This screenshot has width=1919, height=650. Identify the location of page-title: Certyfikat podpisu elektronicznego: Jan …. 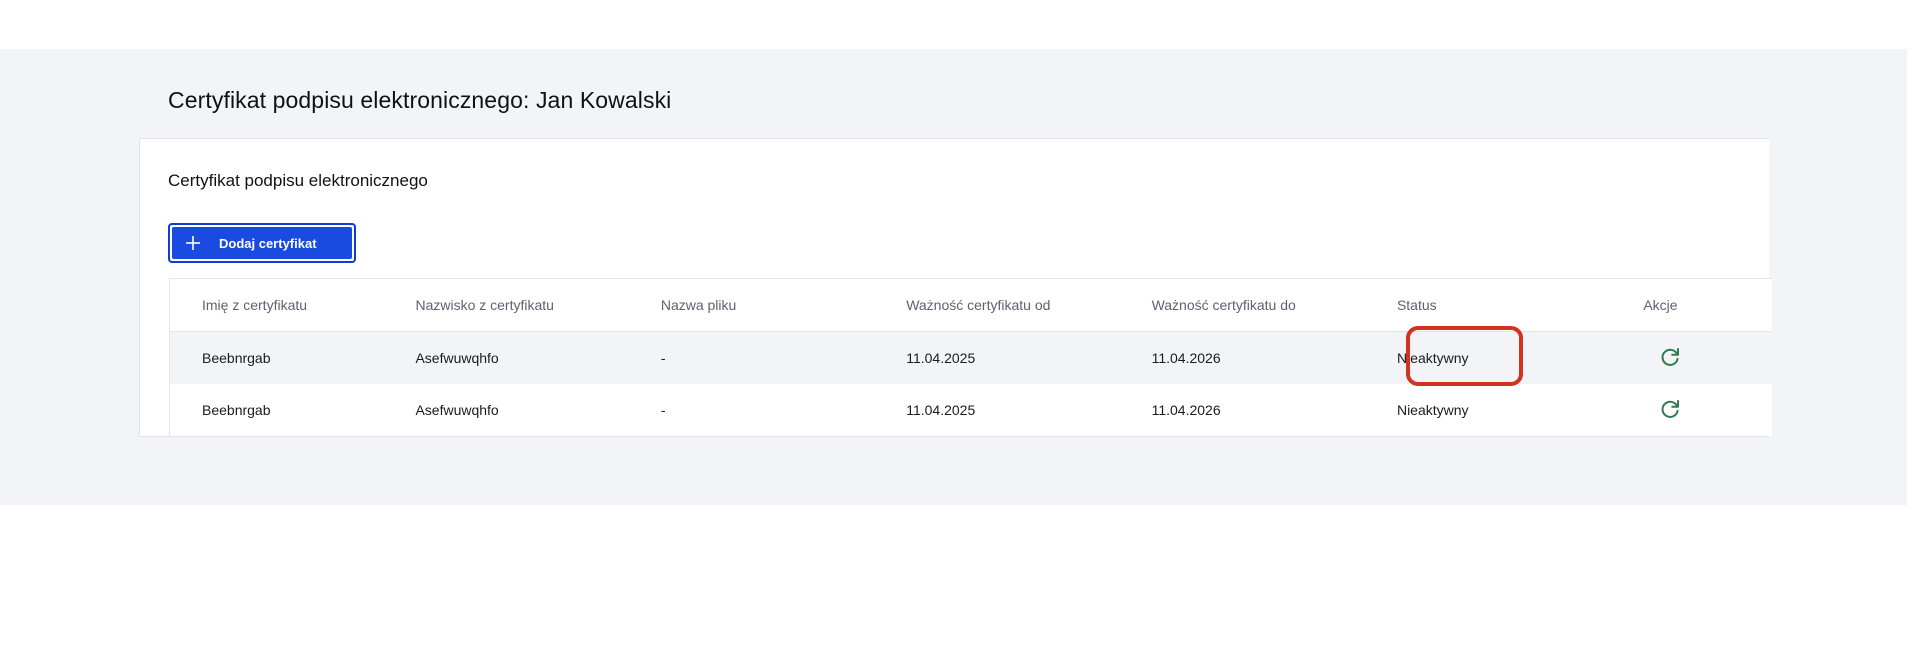
(420, 100).